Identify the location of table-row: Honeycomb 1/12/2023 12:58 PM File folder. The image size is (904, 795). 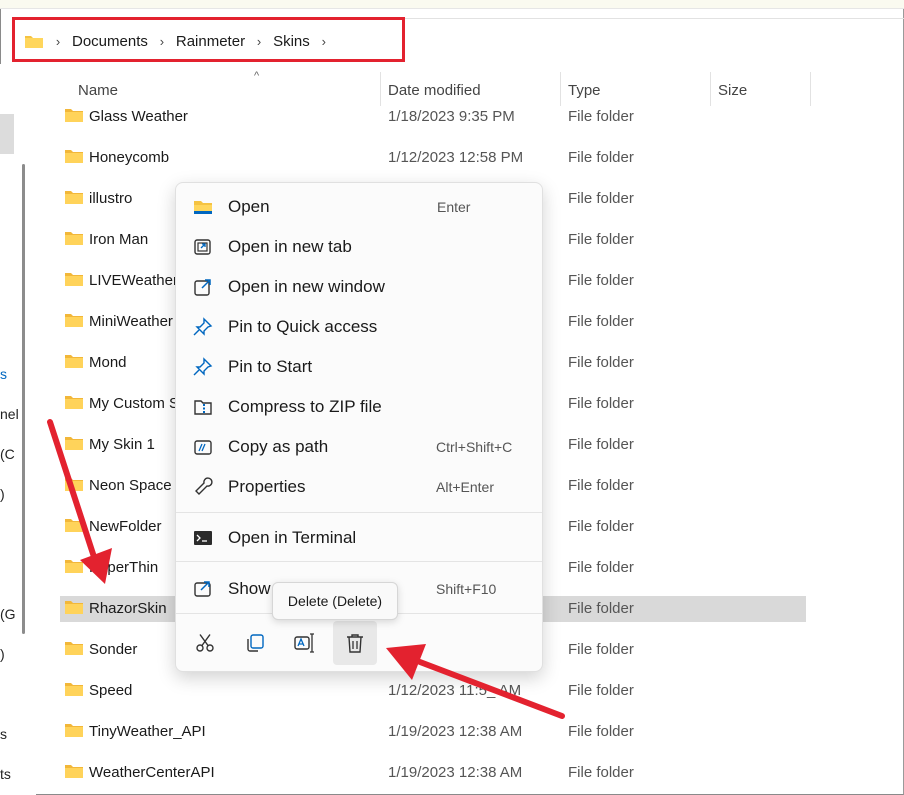
(433, 158).